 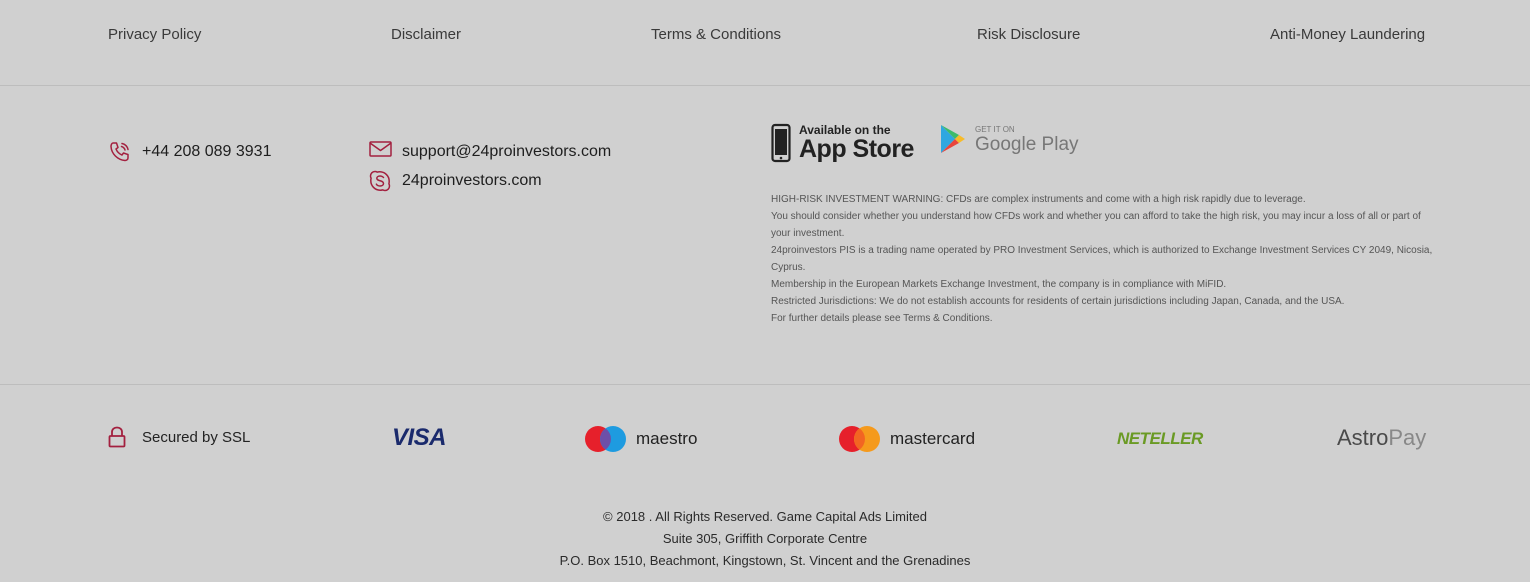 I want to click on address-line-1: Suite 305, Griffith Corporate Centre, so click(x=765, y=538).